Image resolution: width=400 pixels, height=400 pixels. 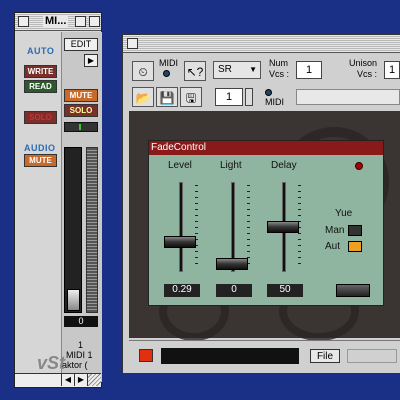 What do you see at coordinates (180, 165) in the screenshot?
I see `level-label: Level` at bounding box center [180, 165].